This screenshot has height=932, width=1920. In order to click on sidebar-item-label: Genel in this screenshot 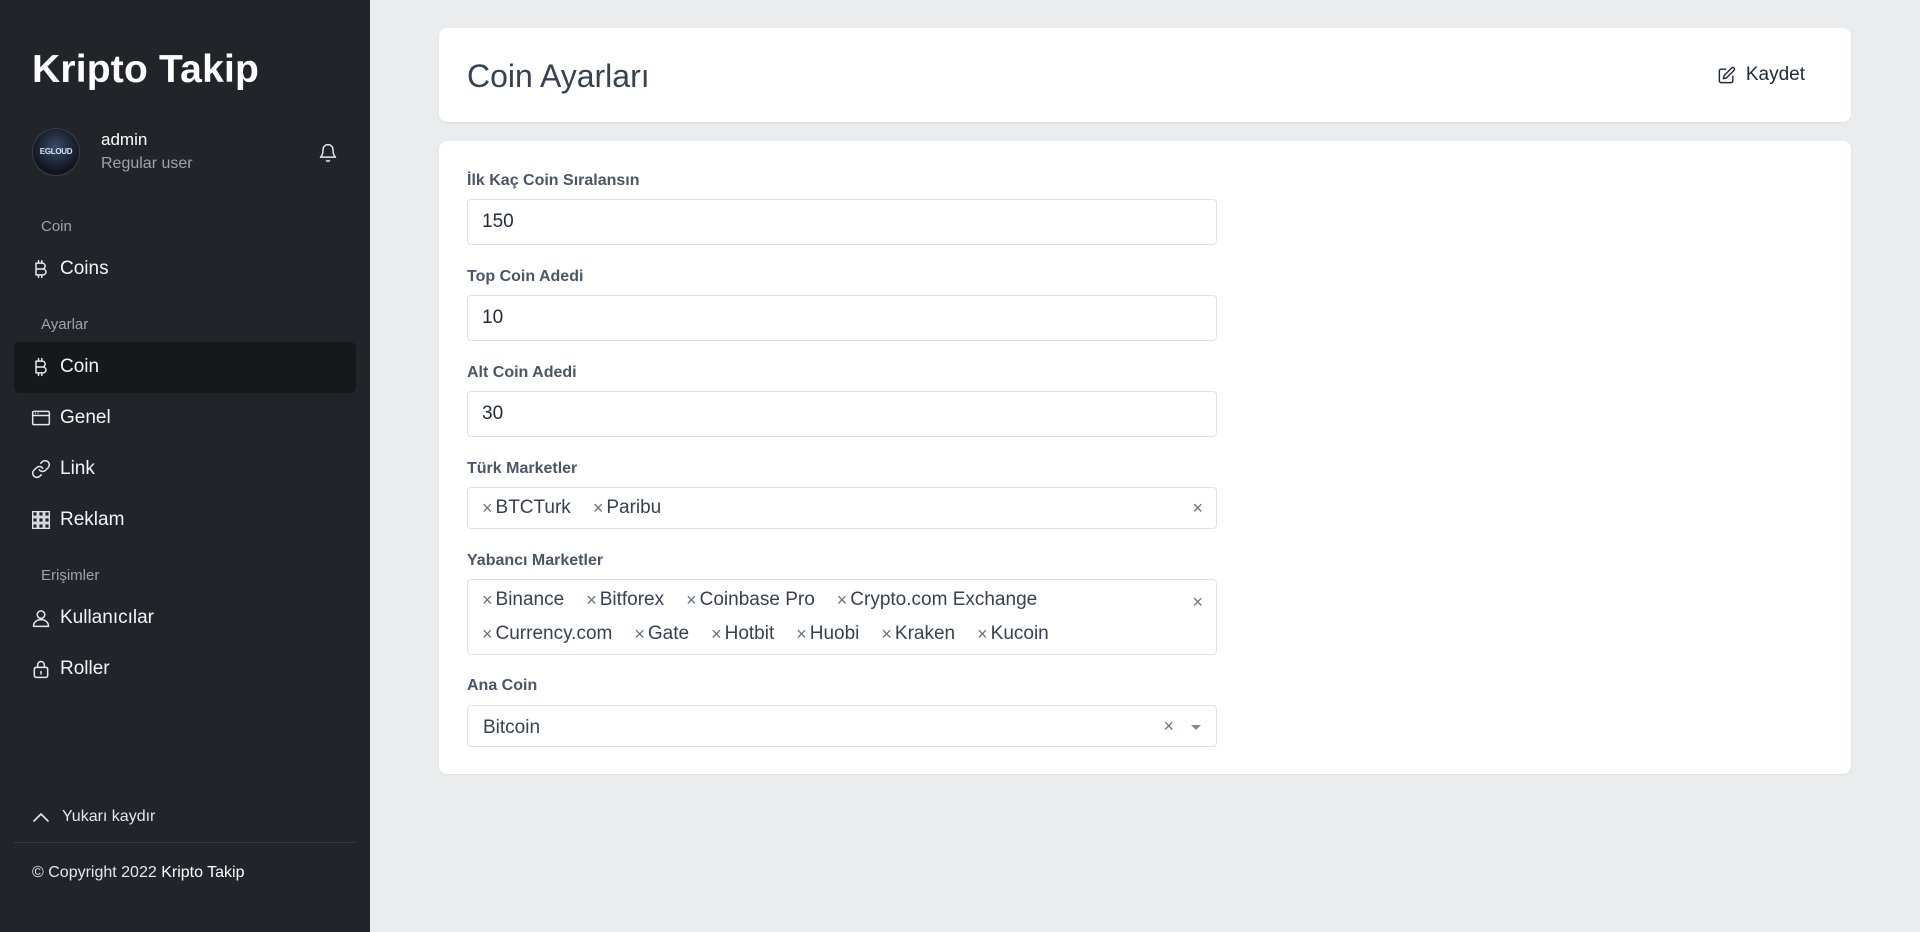, I will do `click(85, 417)`.